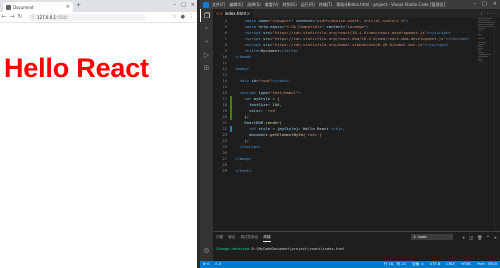  I want to click on terminal-select: 1: node, so click(432, 237).